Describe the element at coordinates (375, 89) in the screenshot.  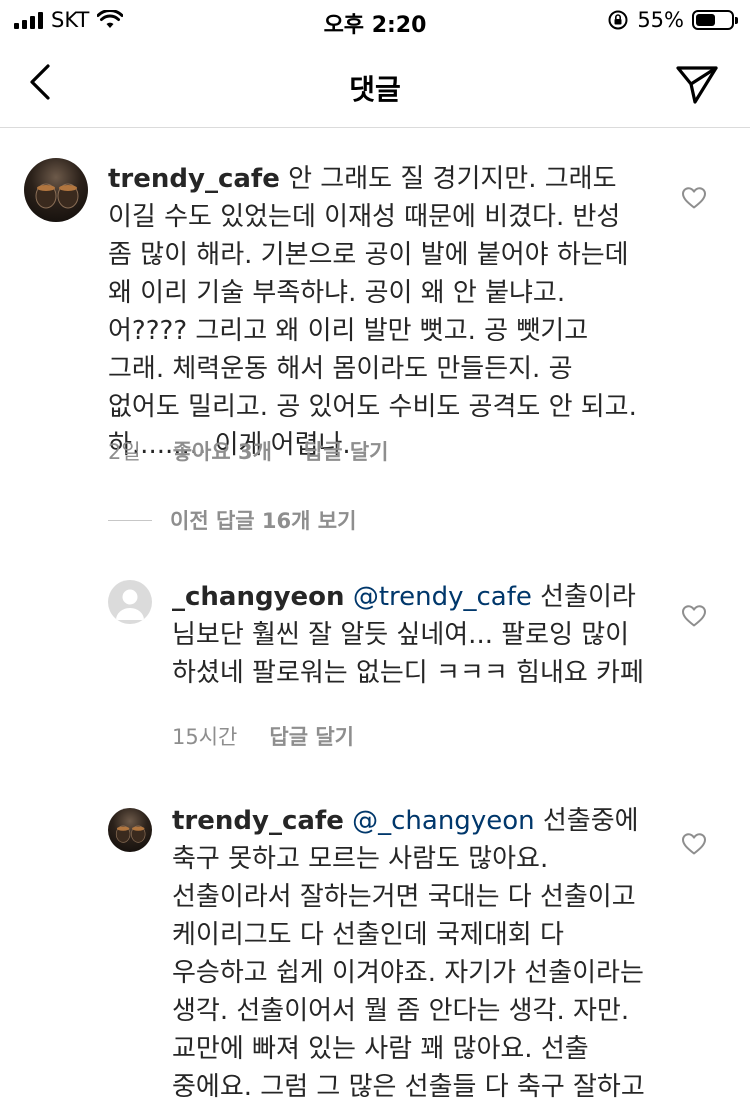
I see `page-title: 댓글` at that location.